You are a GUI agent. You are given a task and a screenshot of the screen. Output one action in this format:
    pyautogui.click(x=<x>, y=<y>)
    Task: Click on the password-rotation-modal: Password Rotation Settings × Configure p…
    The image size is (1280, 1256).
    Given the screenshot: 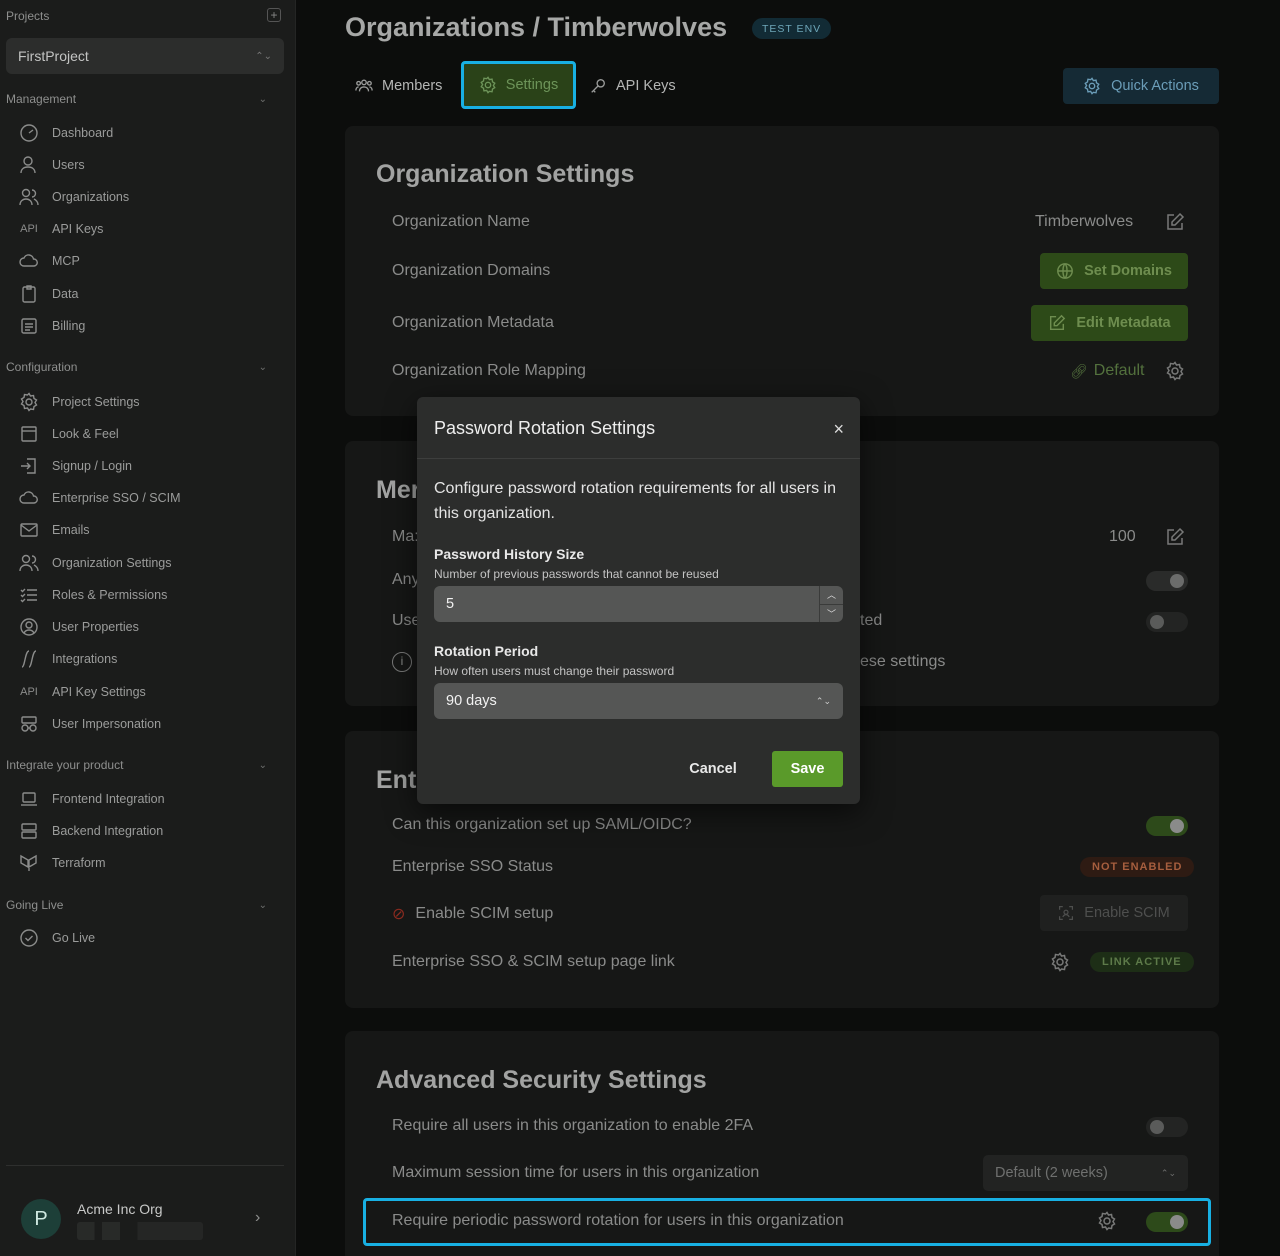 What is the action you would take?
    pyautogui.click(x=638, y=600)
    